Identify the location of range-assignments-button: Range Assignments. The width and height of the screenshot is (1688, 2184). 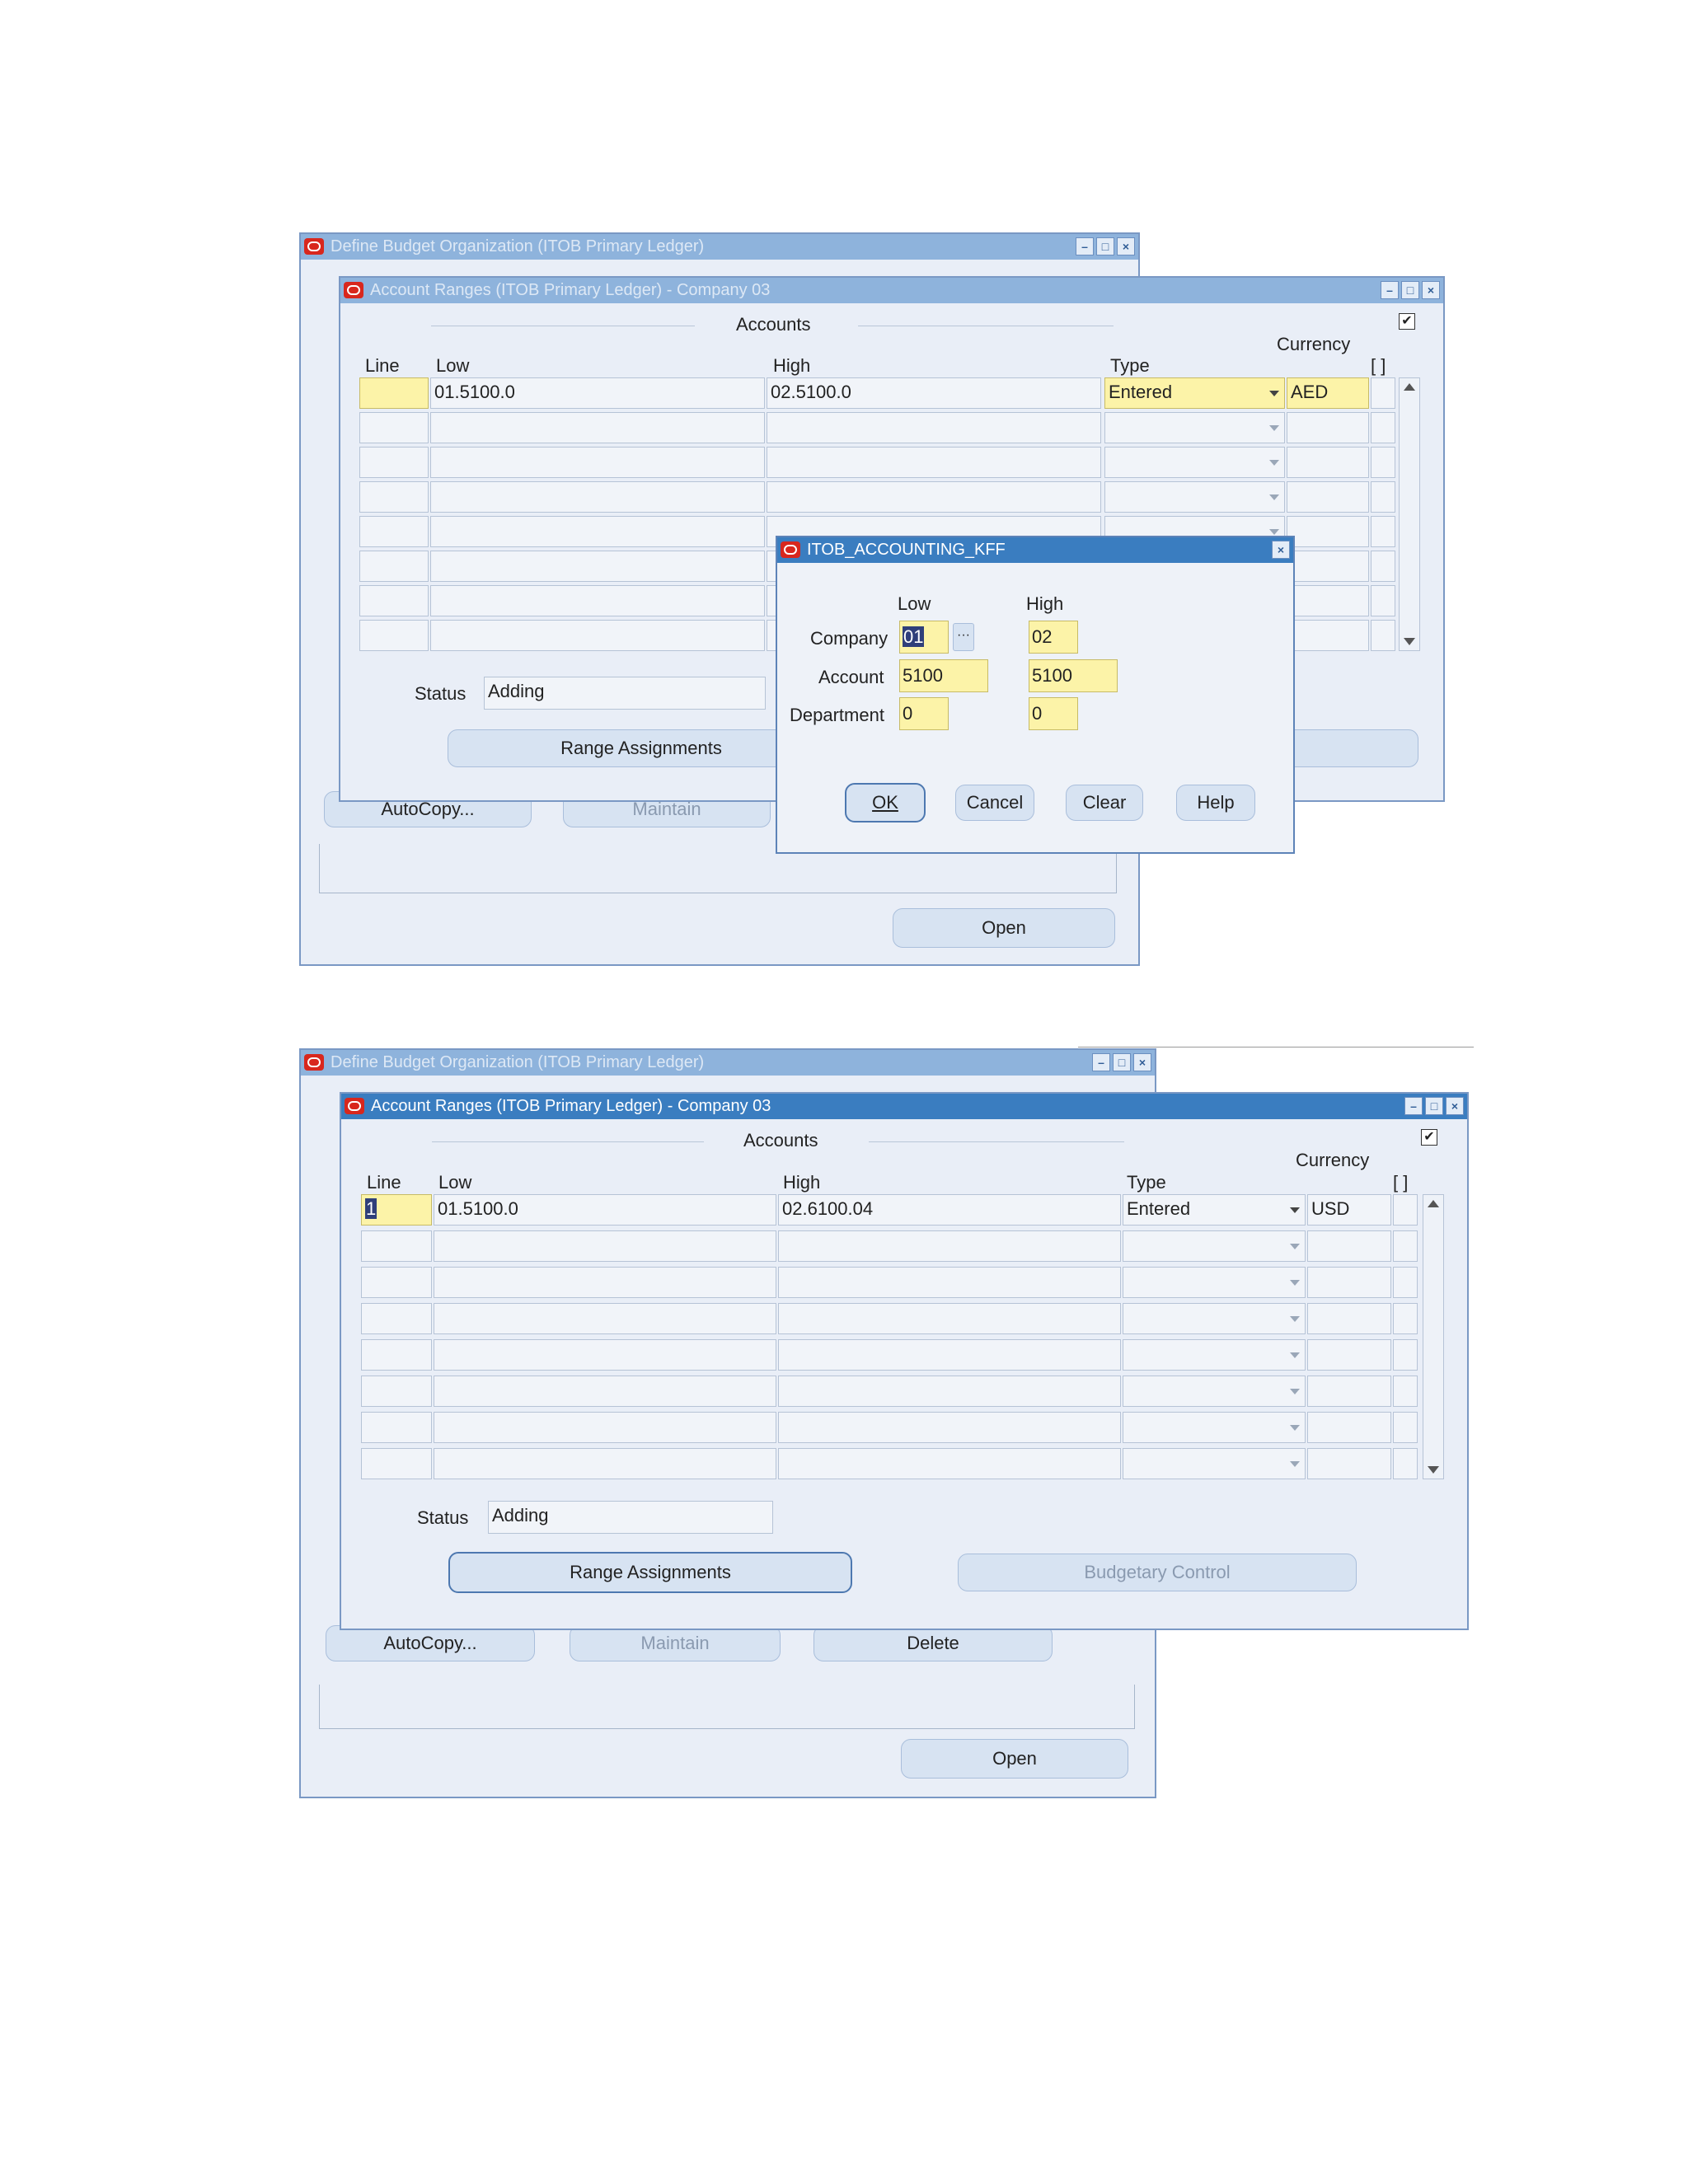
(650, 1572).